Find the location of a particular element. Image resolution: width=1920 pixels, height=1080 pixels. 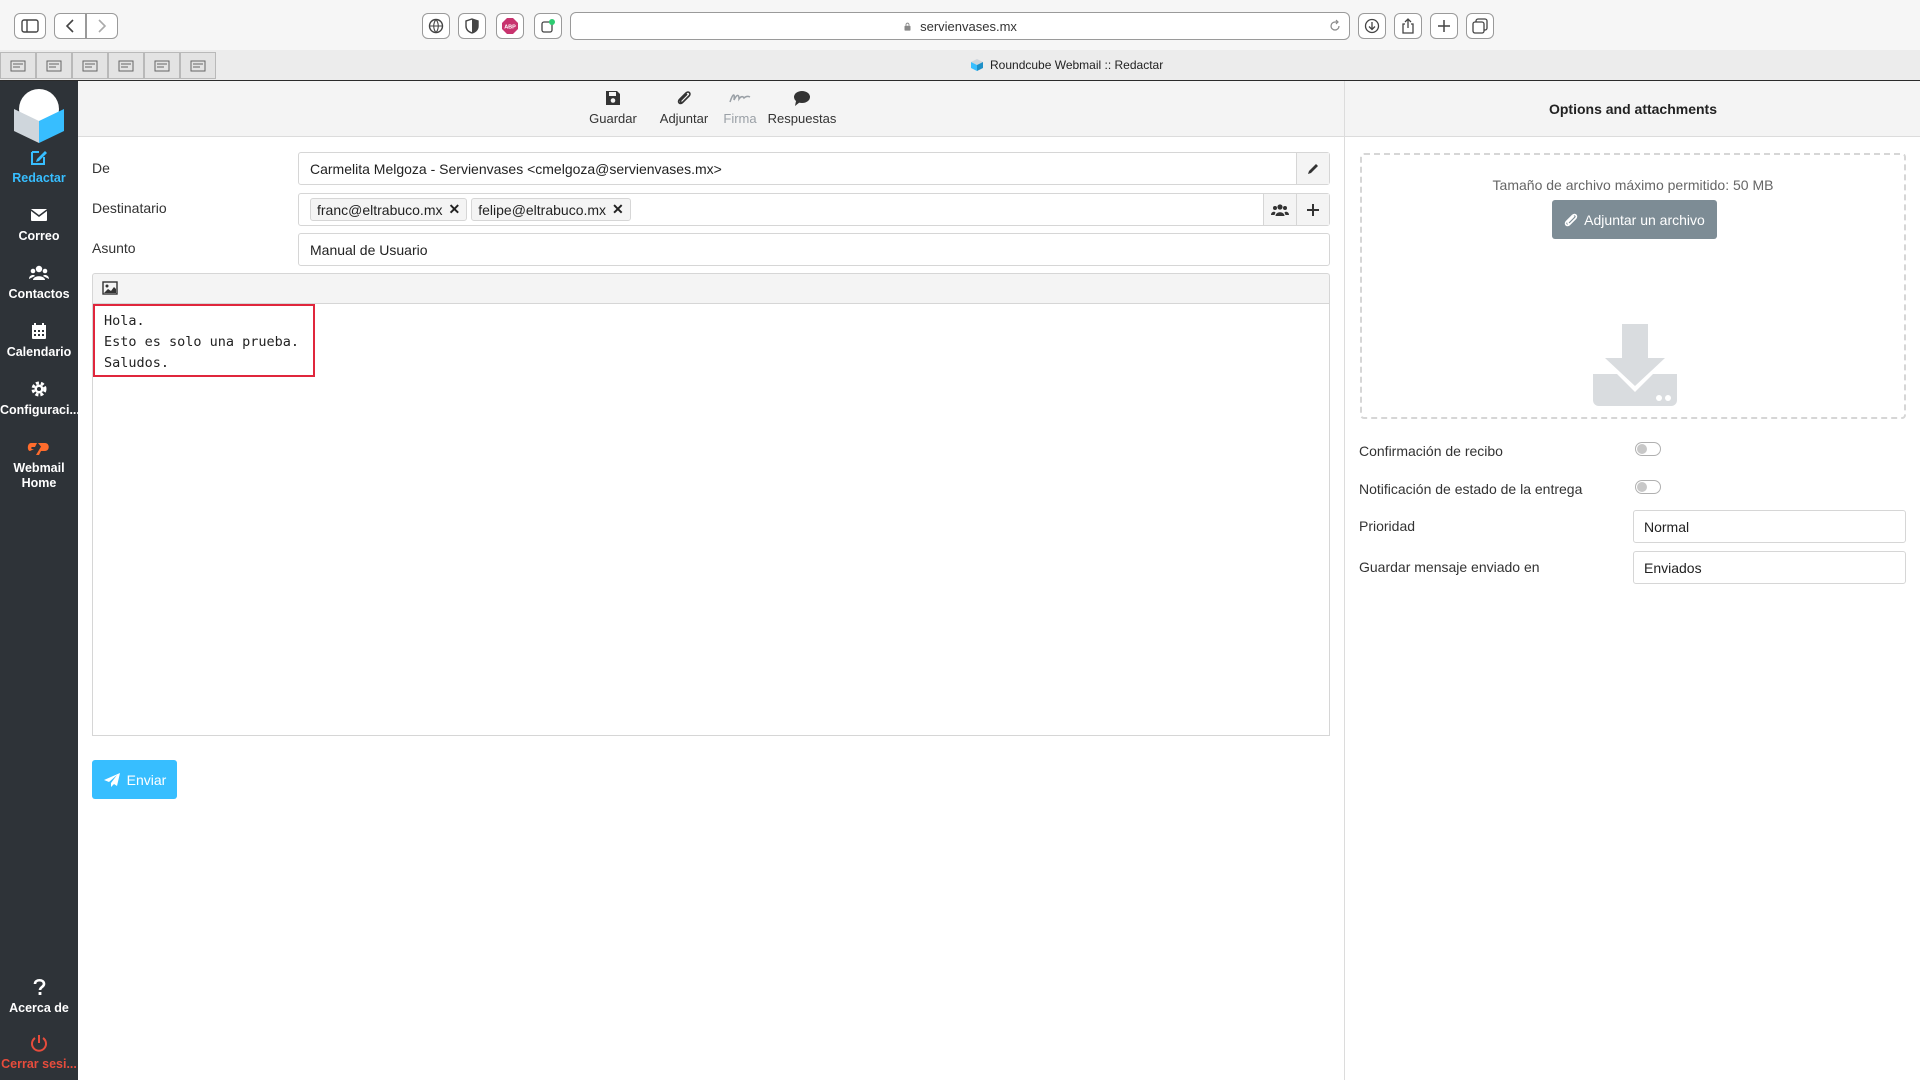

compose-icon is located at coordinates (39, 158).